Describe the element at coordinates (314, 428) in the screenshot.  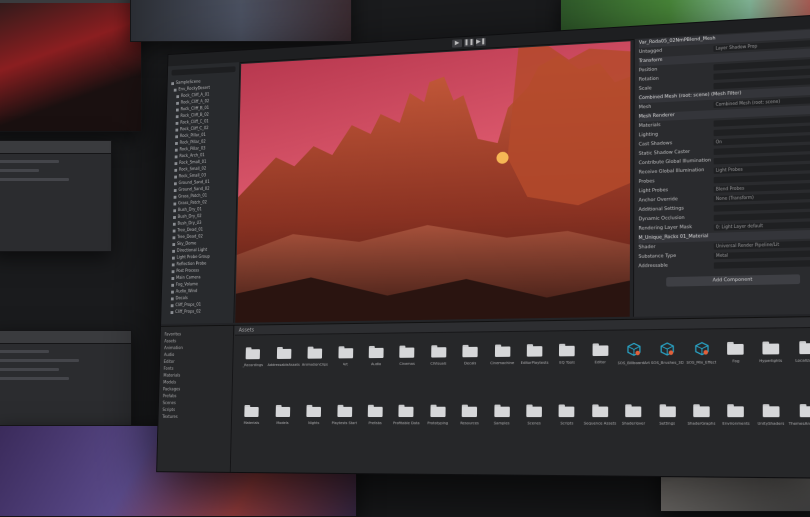
I see `asset-folder: Nights` at that location.